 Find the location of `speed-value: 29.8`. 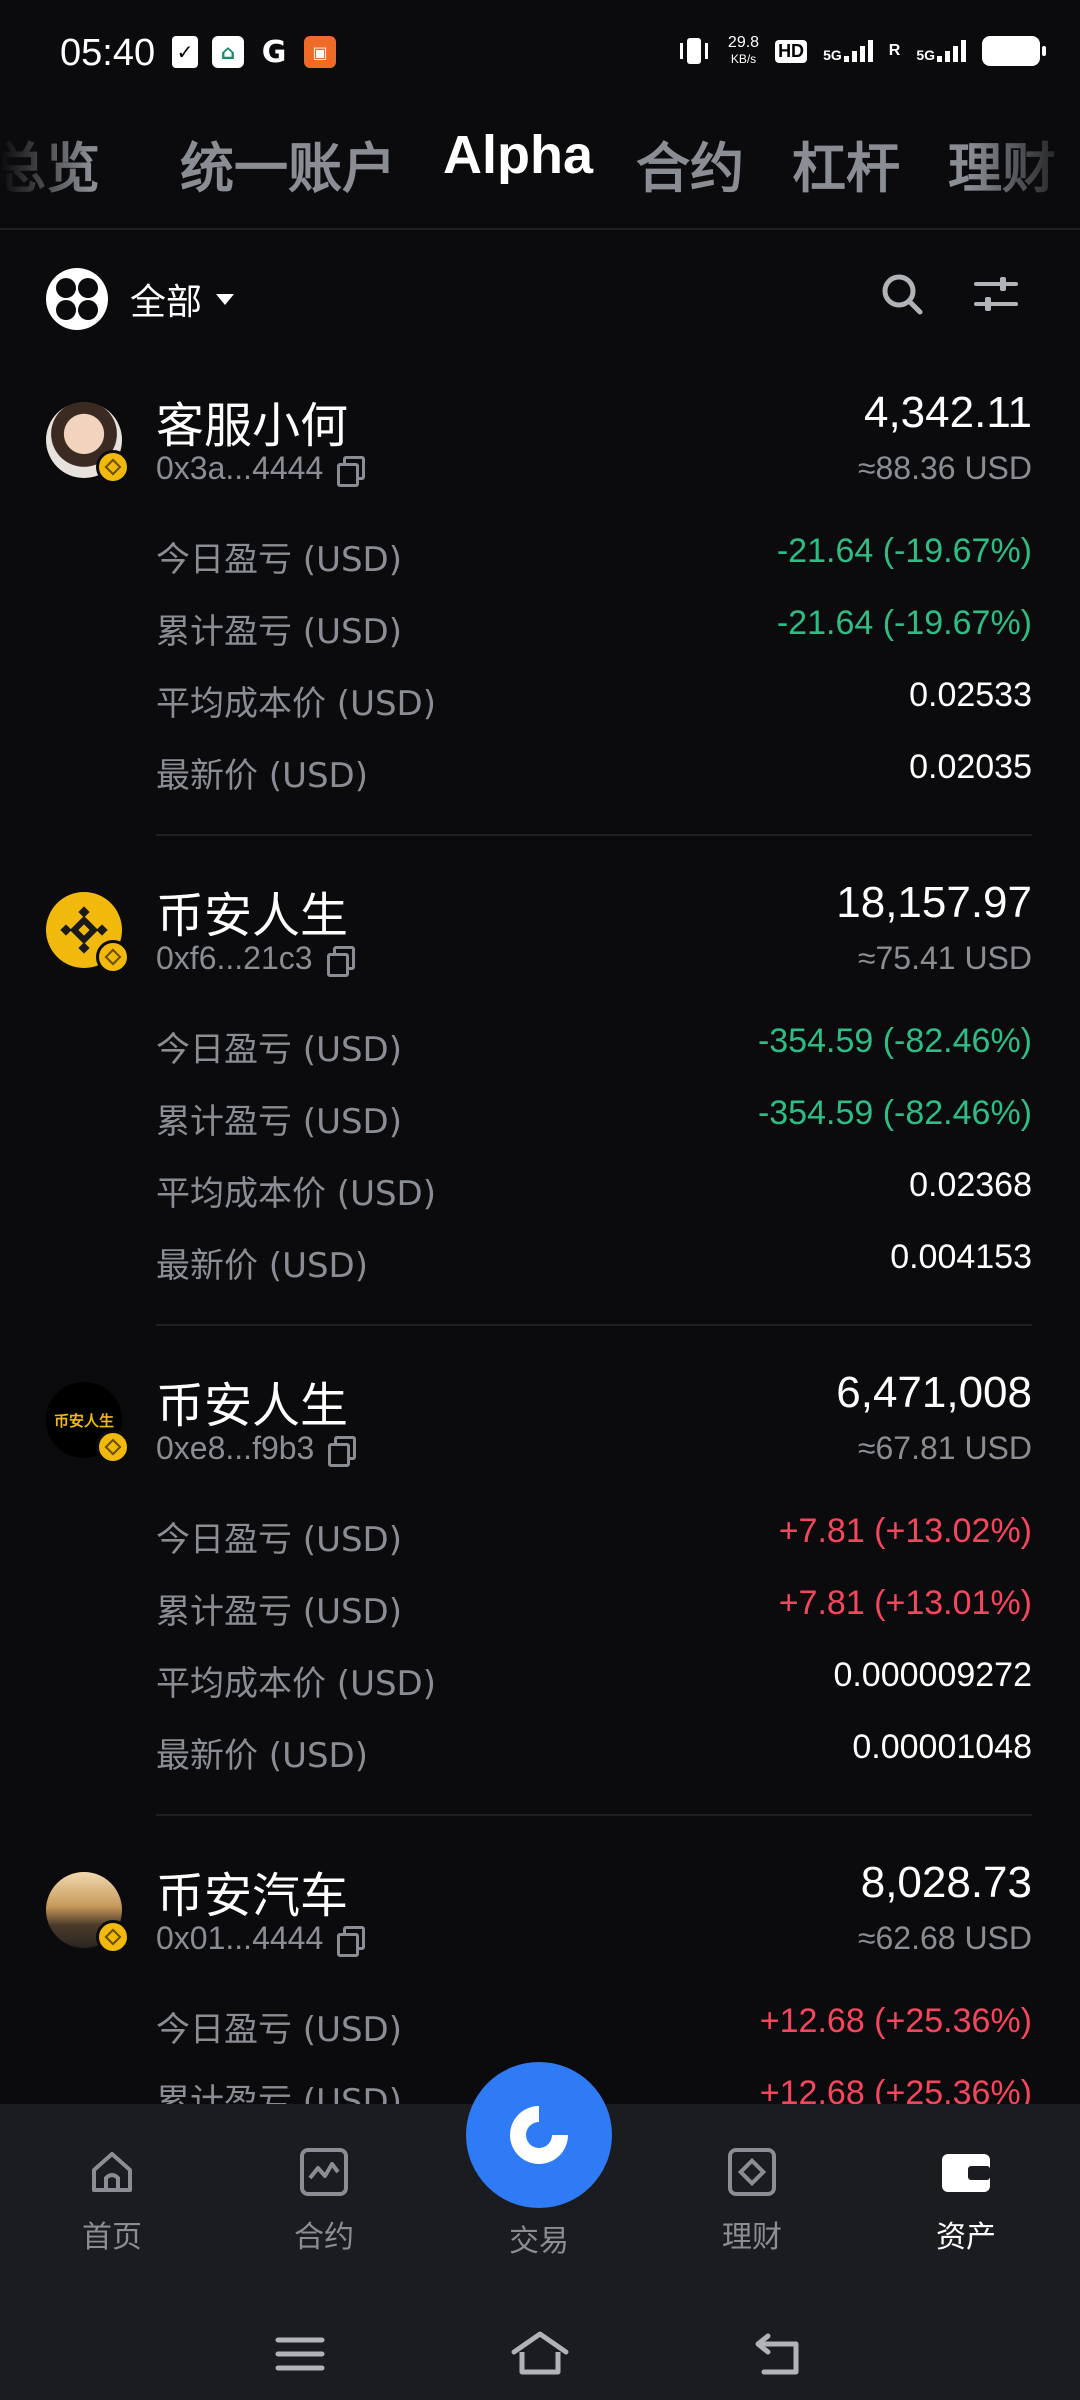

speed-value: 29.8 is located at coordinates (743, 42).